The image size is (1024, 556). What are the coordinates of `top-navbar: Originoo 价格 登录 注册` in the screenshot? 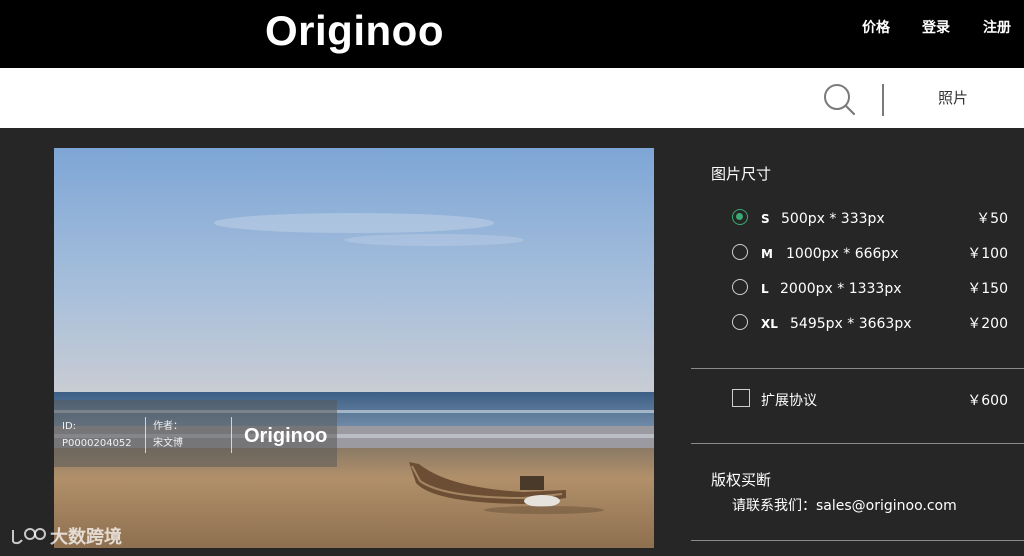 It's located at (512, 34).